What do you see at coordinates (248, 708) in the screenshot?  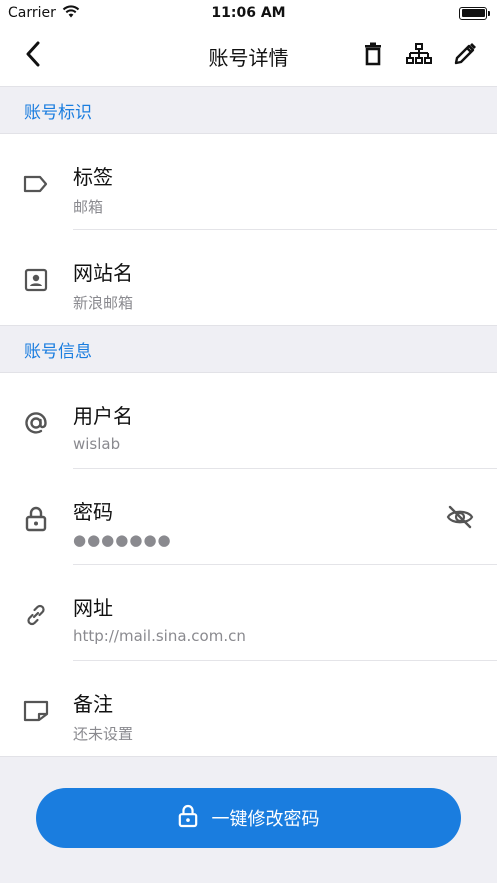 I see `row-note: 备注 还未设置` at bounding box center [248, 708].